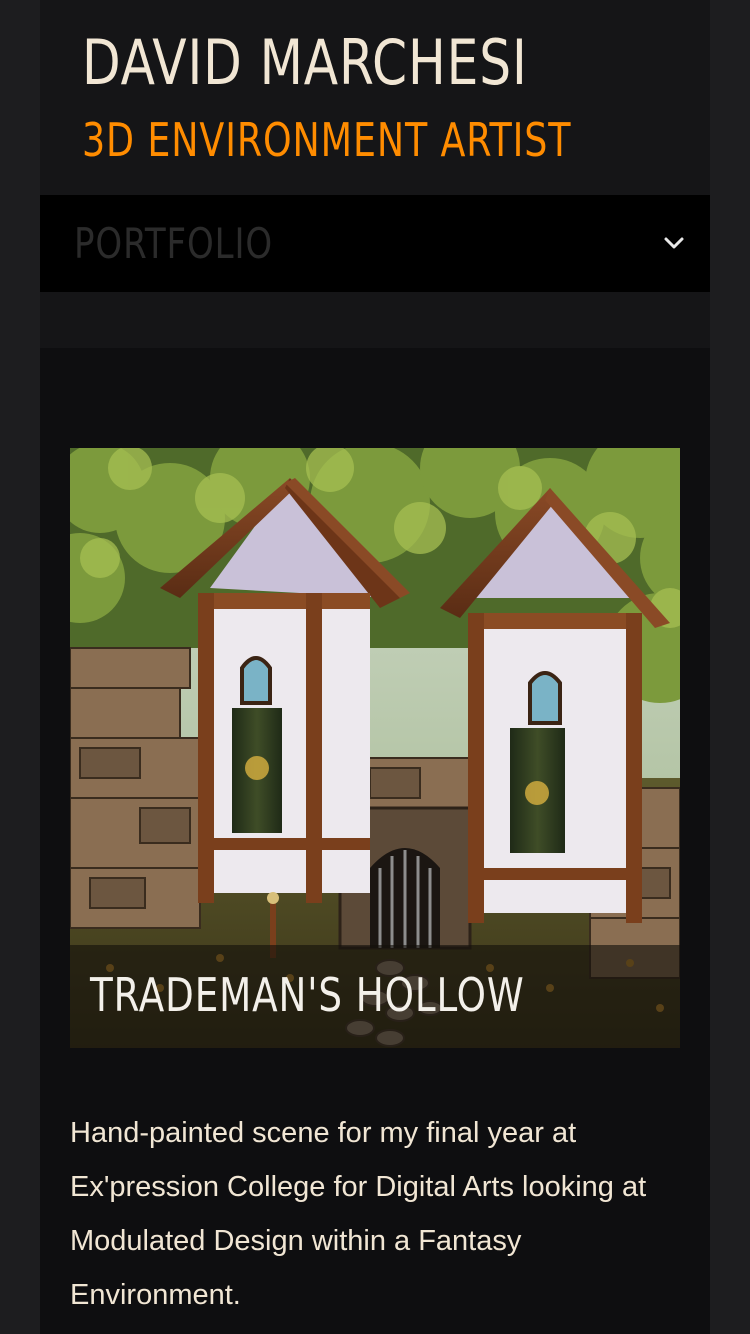 This screenshot has width=750, height=1334. Describe the element at coordinates (305, 63) in the screenshot. I see `site-name: DAVID MARCHESI` at that location.